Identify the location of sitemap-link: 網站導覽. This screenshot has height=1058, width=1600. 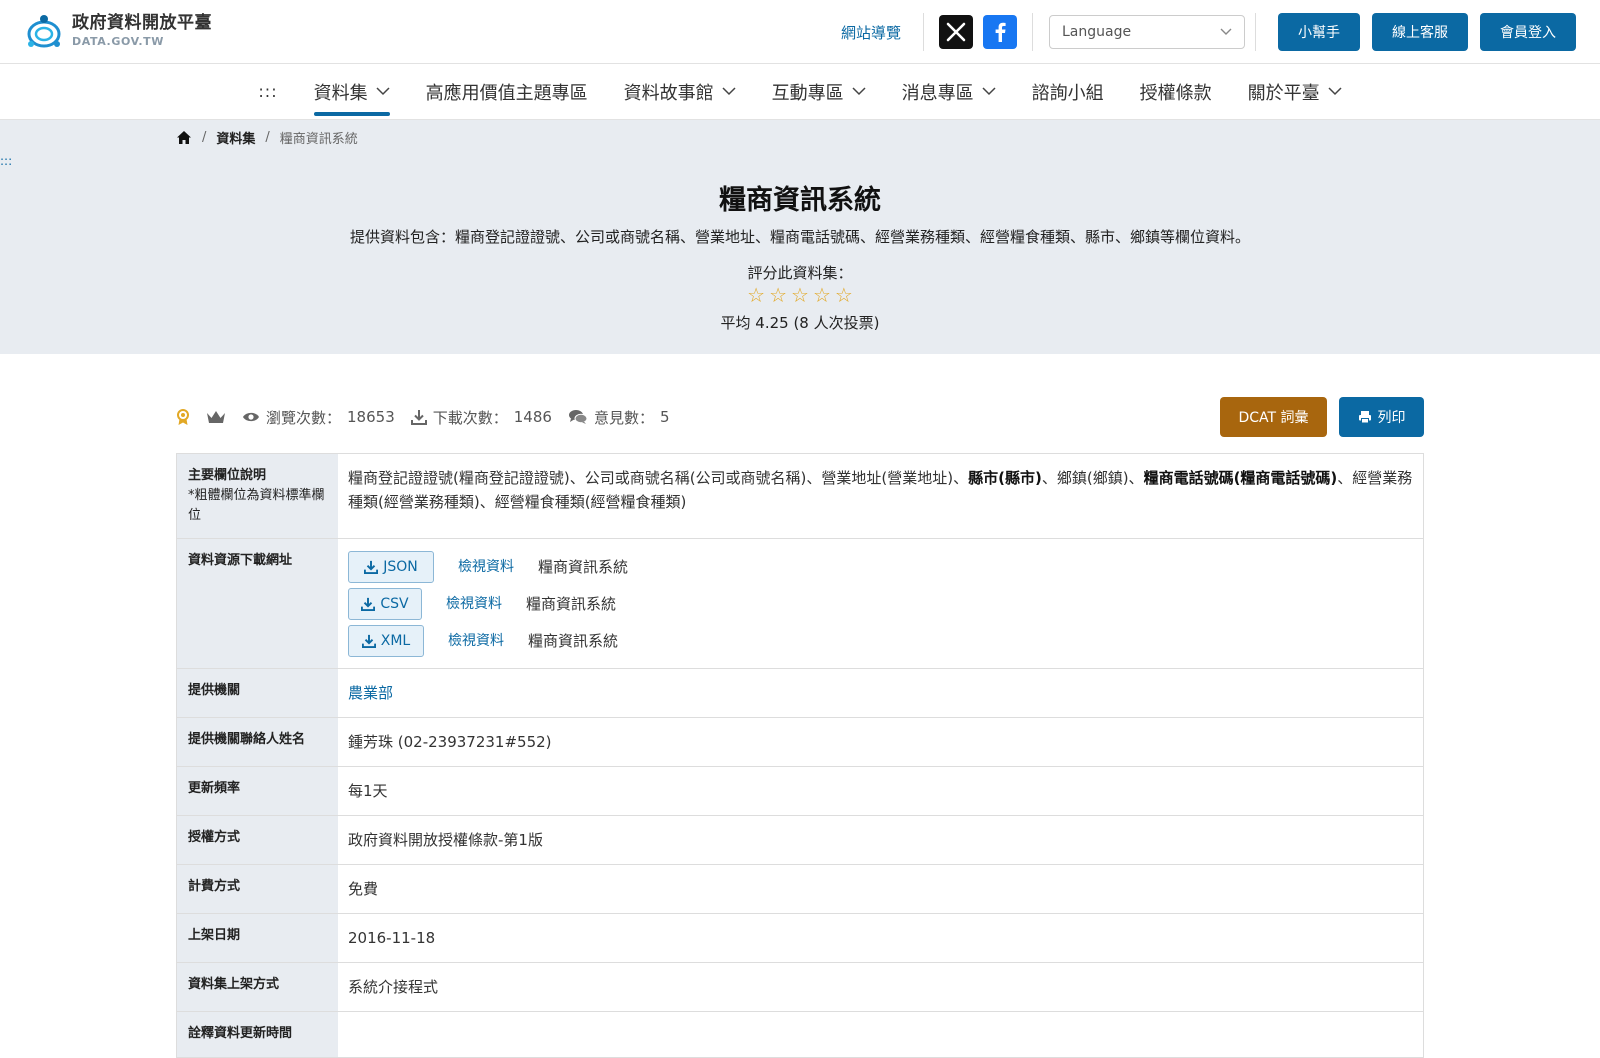
(871, 32).